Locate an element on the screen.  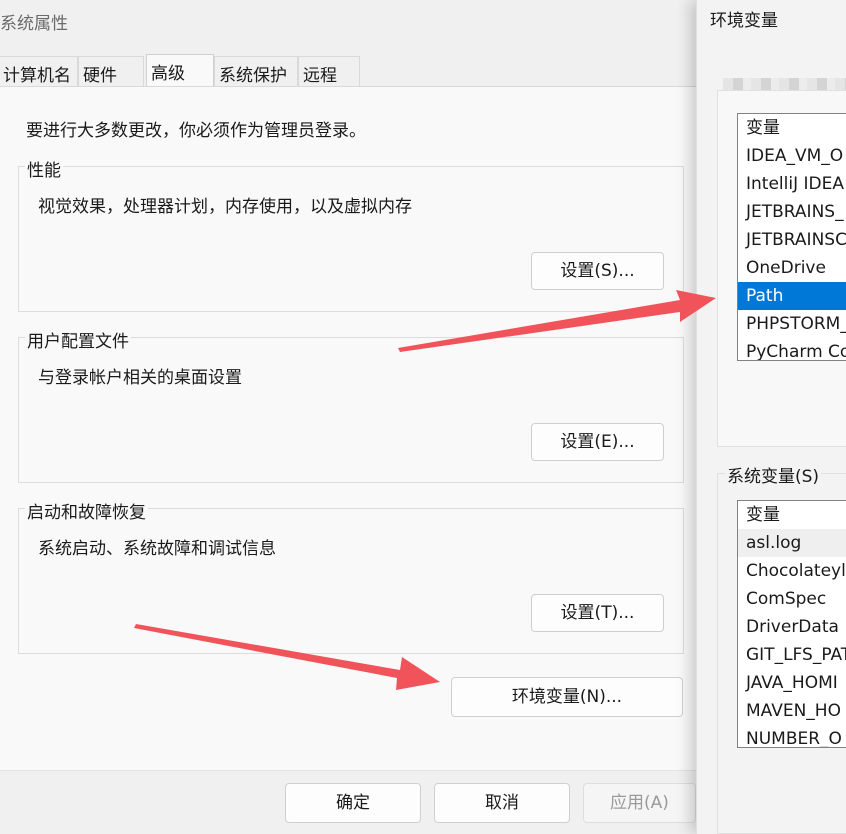
startup-recovery-label: 启动和故障恢复 is located at coordinates (86, 510).